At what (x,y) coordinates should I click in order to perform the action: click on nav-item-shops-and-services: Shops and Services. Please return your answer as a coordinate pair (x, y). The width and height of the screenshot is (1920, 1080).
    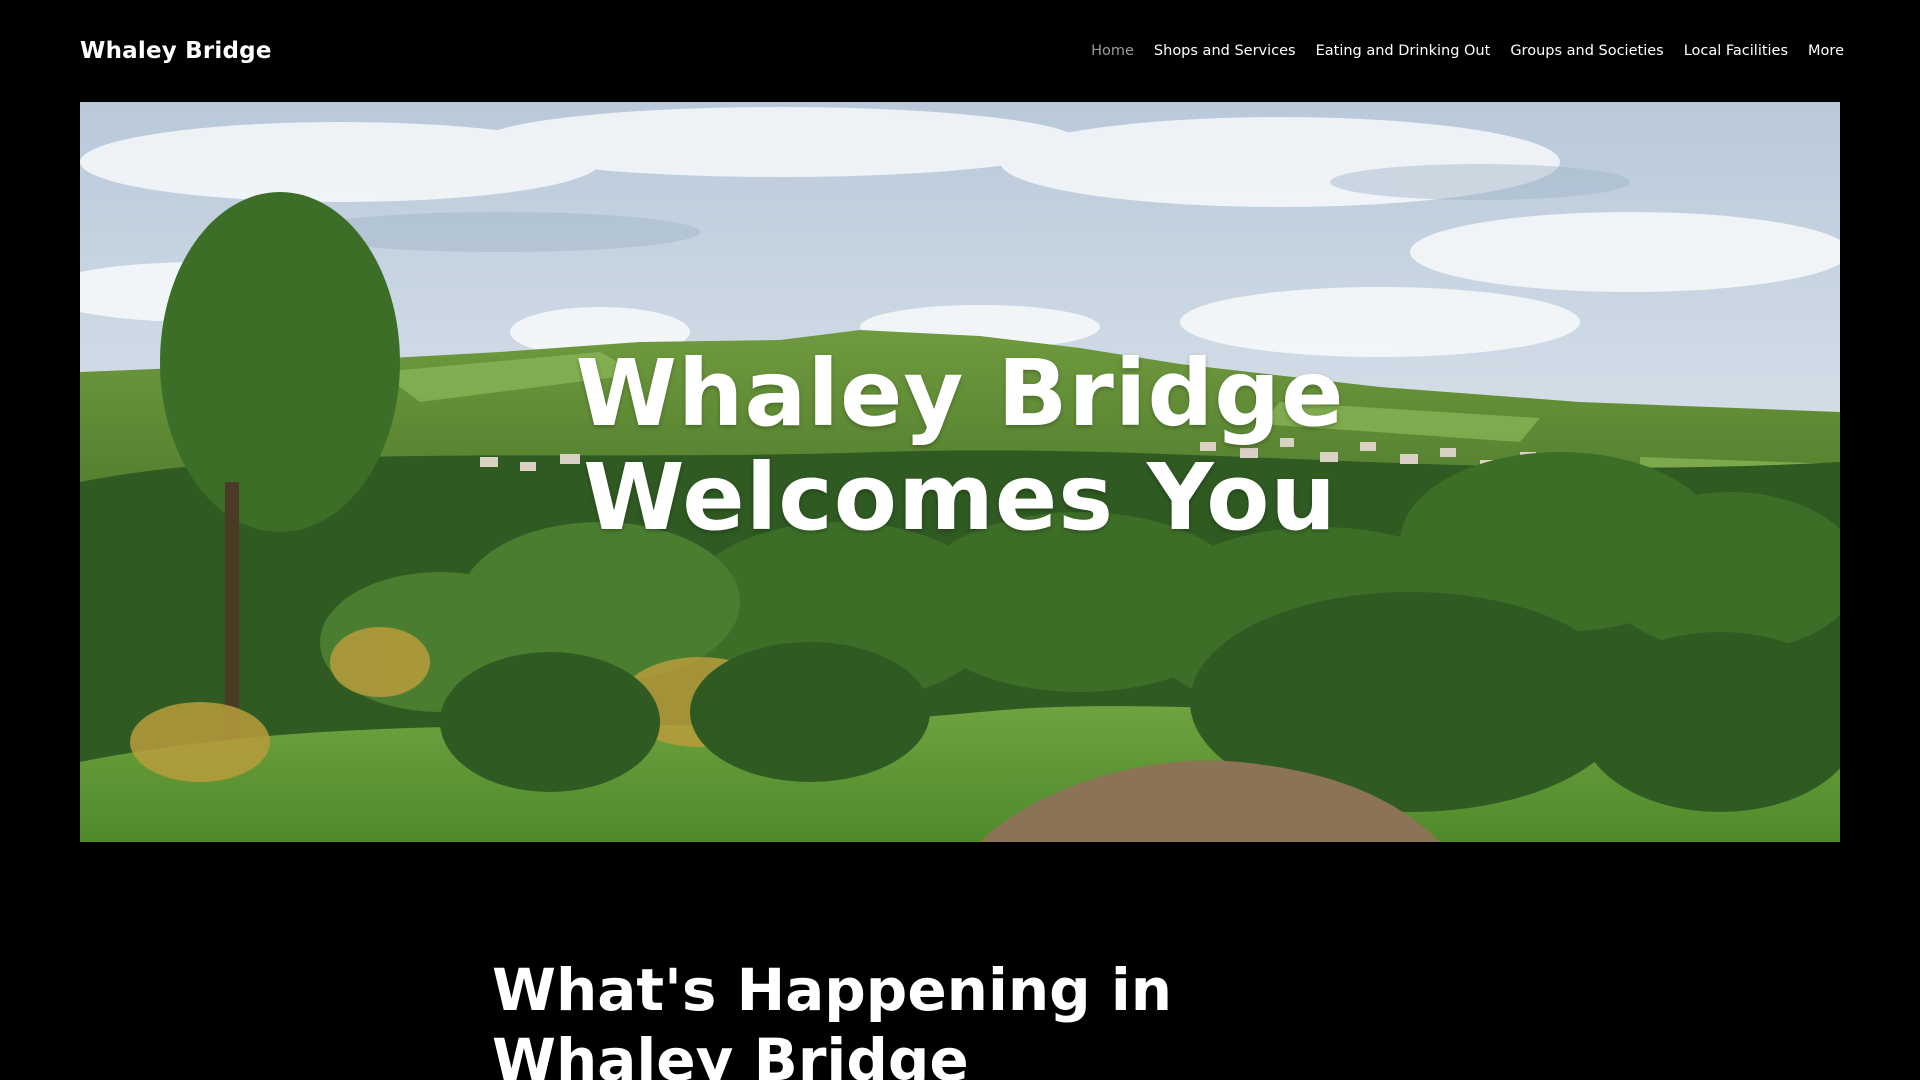
    Looking at the image, I should click on (1225, 51).